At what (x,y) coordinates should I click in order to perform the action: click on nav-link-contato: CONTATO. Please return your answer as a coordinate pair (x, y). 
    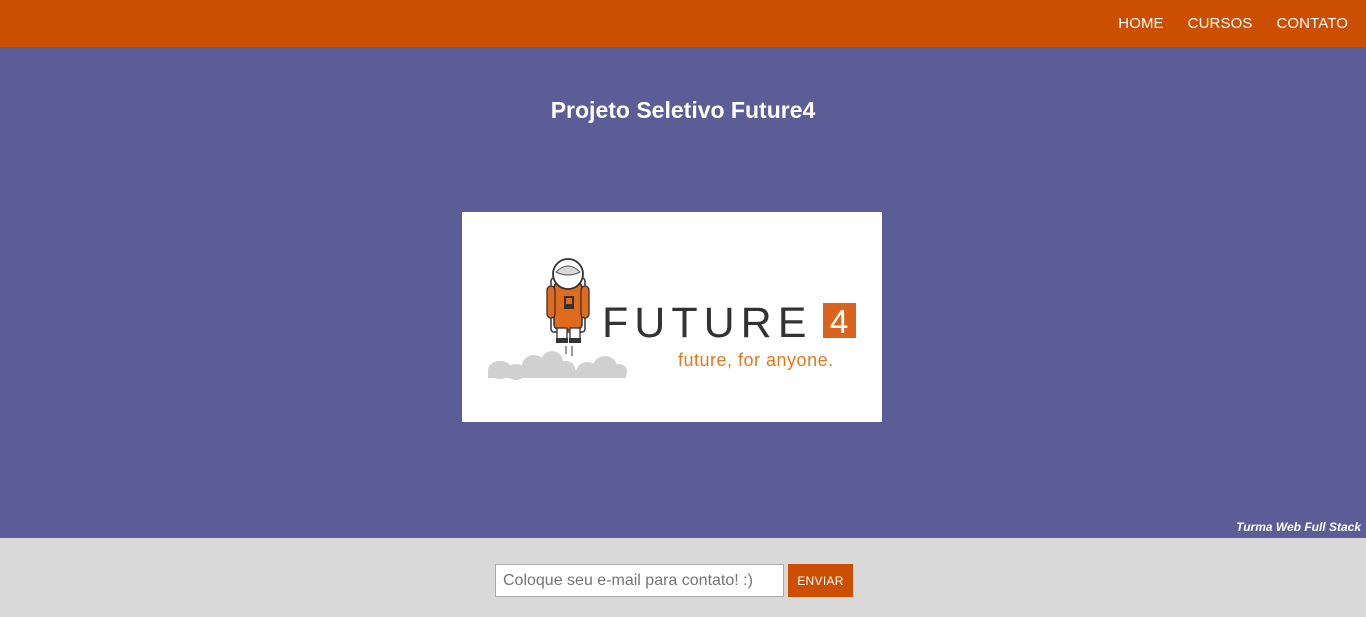
    Looking at the image, I should click on (1312, 23).